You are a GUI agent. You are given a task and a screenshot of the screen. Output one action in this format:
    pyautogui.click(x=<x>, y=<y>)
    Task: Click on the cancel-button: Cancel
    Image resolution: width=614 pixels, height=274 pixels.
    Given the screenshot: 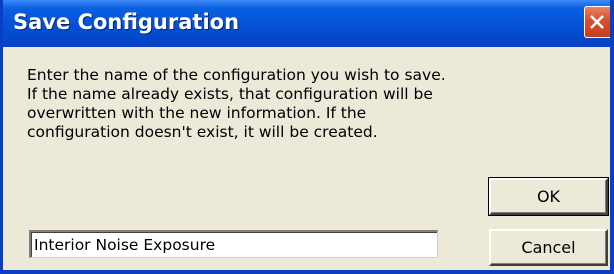 What is the action you would take?
    pyautogui.click(x=548, y=247)
    